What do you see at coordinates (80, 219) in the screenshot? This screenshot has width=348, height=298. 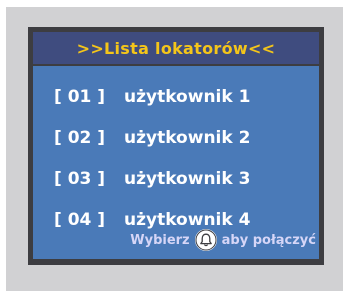 I see `item-number: [ 04 ]` at bounding box center [80, 219].